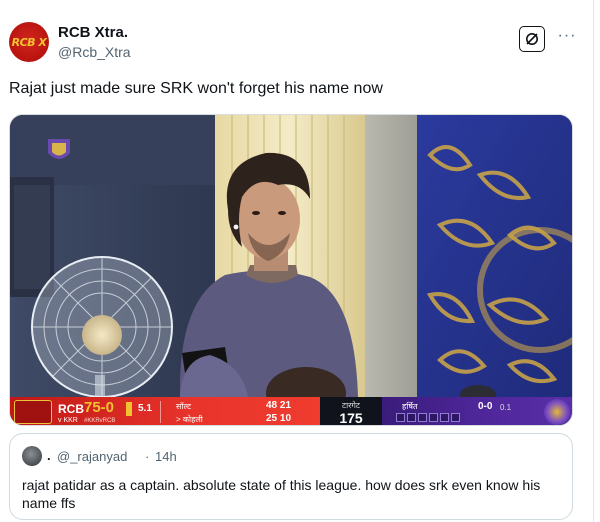 This screenshot has width=600, height=522. I want to click on target-value: 175, so click(351, 418).